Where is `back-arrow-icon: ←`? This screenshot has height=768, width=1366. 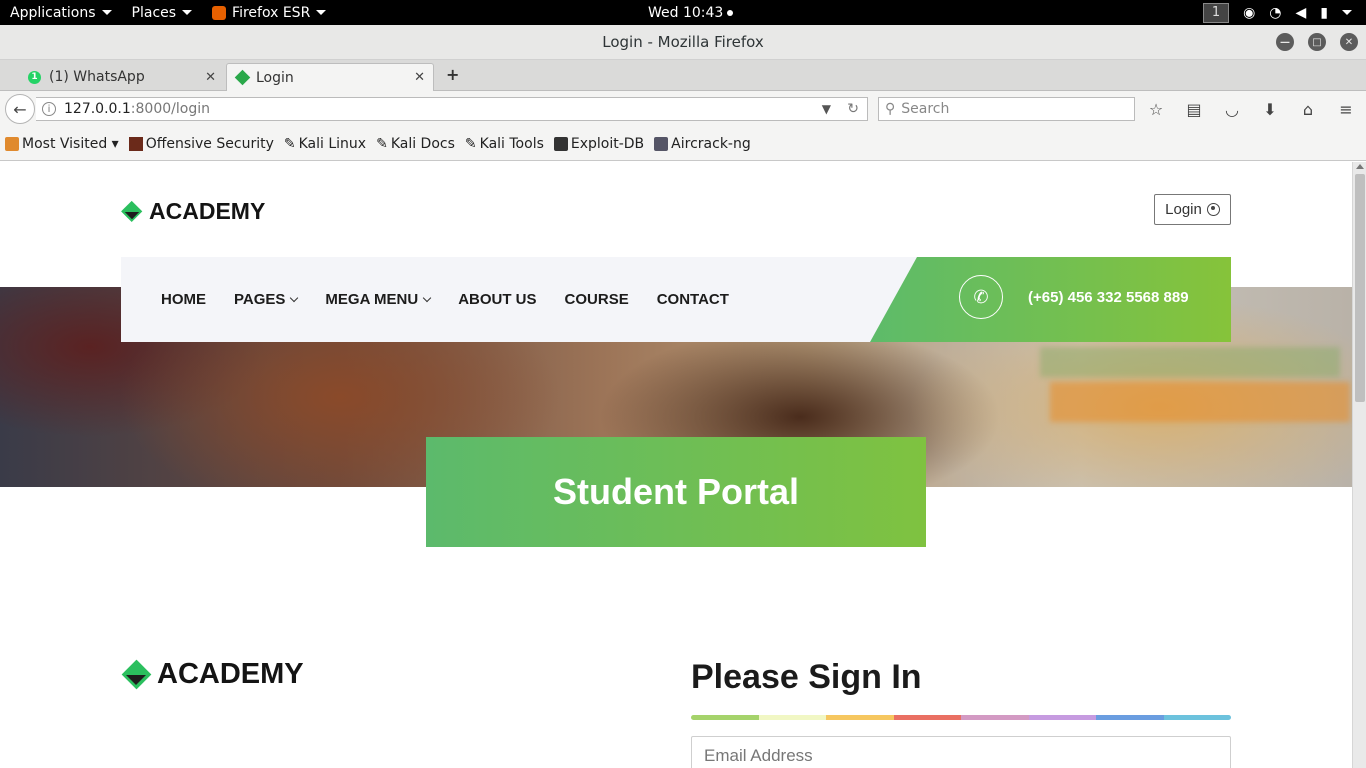 back-arrow-icon: ← is located at coordinates (20, 109).